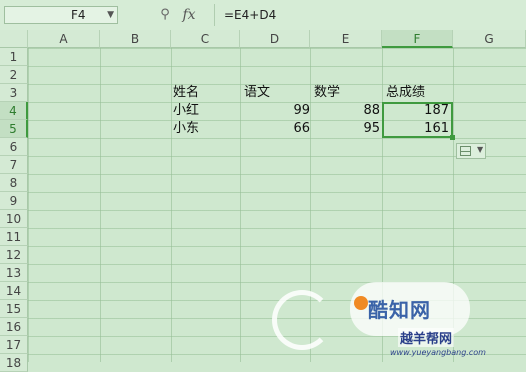 Image resolution: width=526 pixels, height=372 pixels. What do you see at coordinates (14, 147) in the screenshot?
I see `row-header-6: 6` at bounding box center [14, 147].